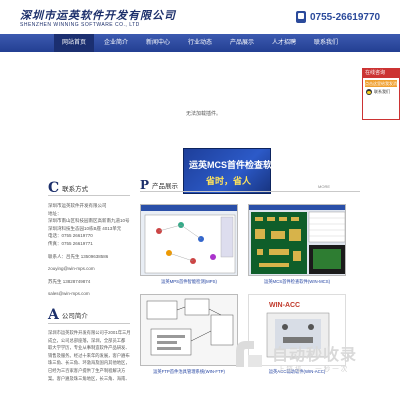  What do you see at coordinates (326, 43) in the screenshot?
I see `nav-contact: 联系我们` at bounding box center [326, 43].